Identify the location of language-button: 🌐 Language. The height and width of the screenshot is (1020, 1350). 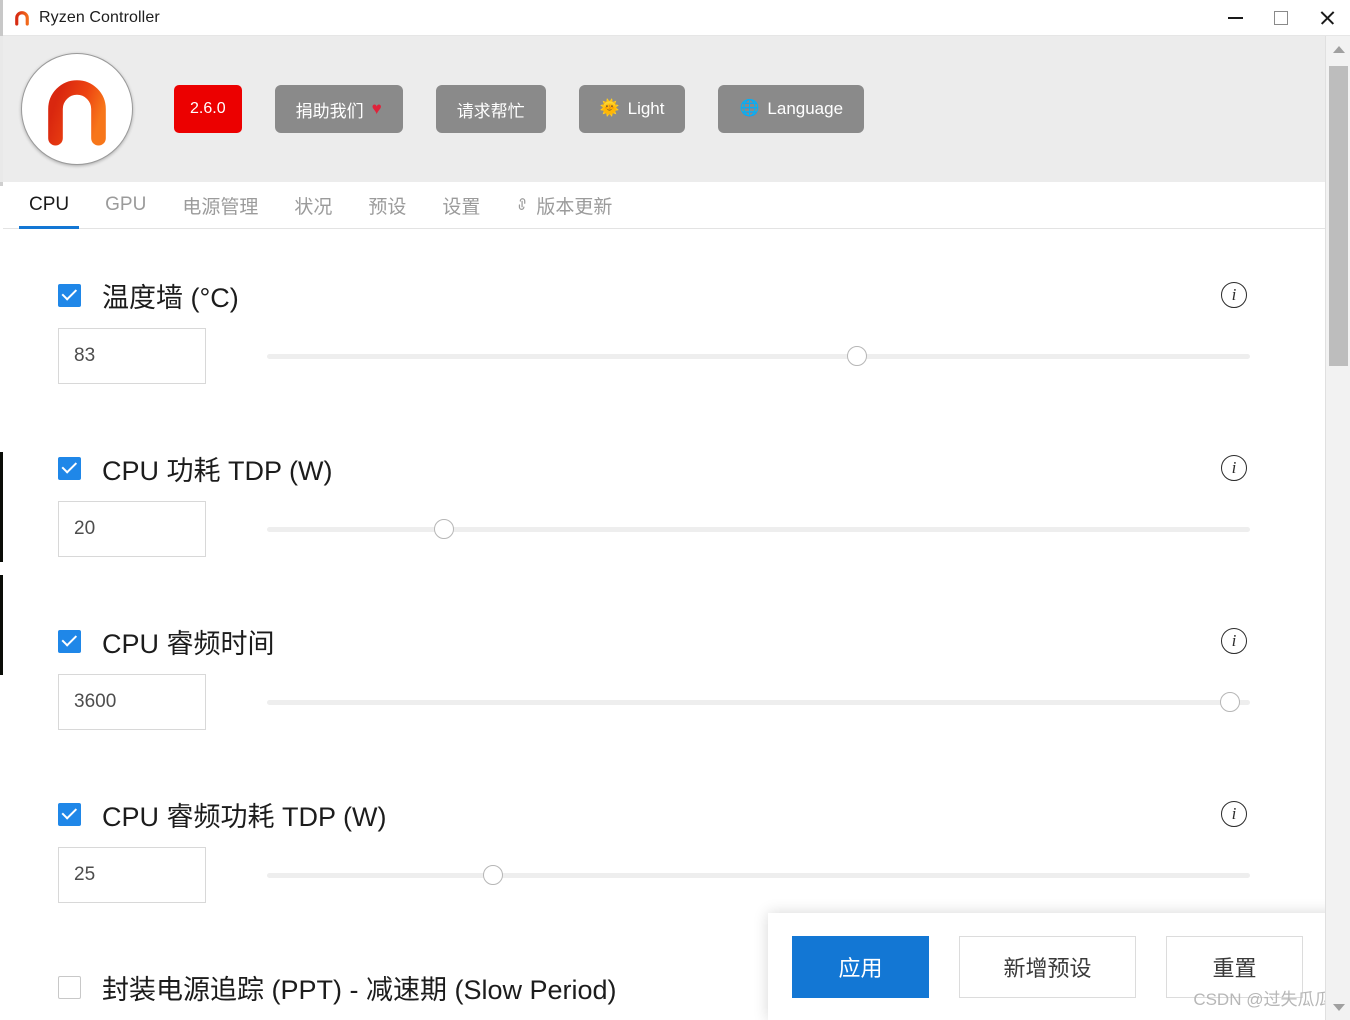
(791, 109).